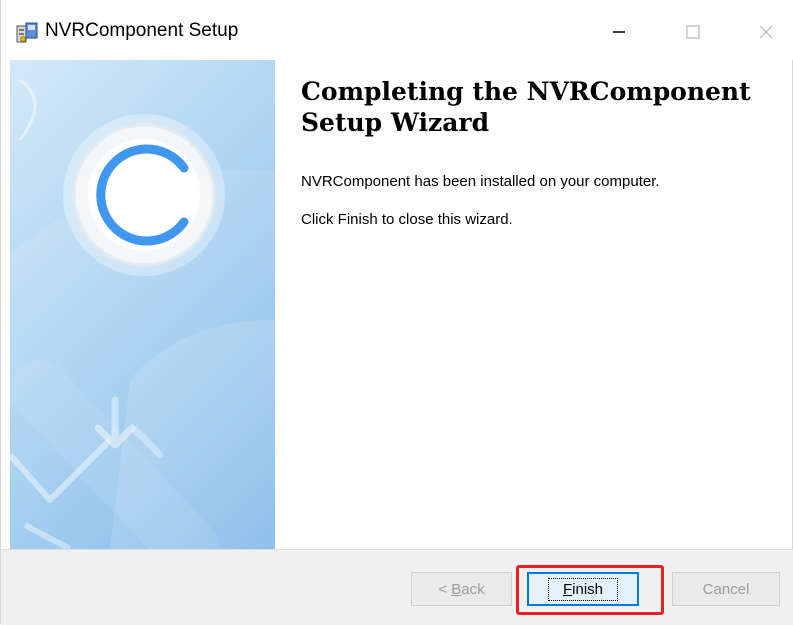 This screenshot has width=793, height=625. I want to click on back-accel: B, so click(456, 589).